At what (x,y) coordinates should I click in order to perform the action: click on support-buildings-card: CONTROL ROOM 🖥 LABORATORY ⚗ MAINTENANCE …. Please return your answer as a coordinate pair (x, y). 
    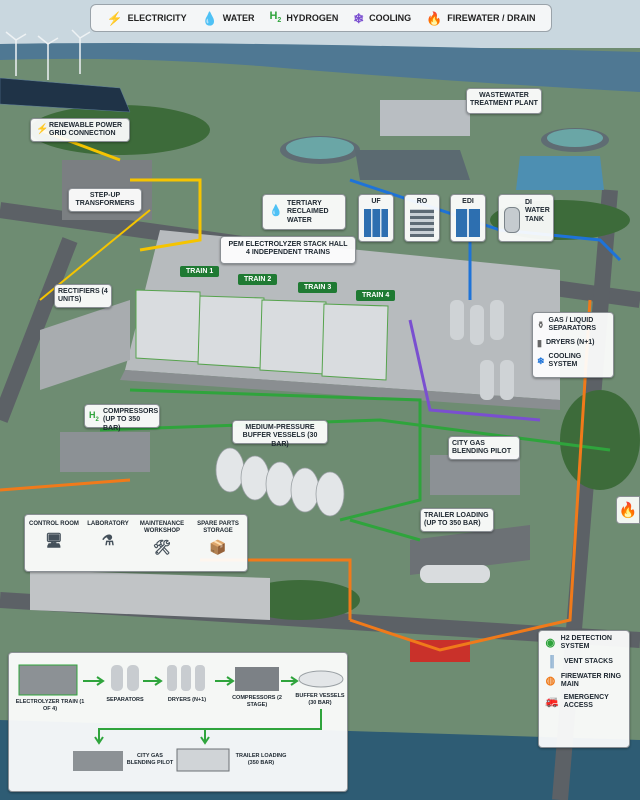
    Looking at the image, I should click on (136, 543).